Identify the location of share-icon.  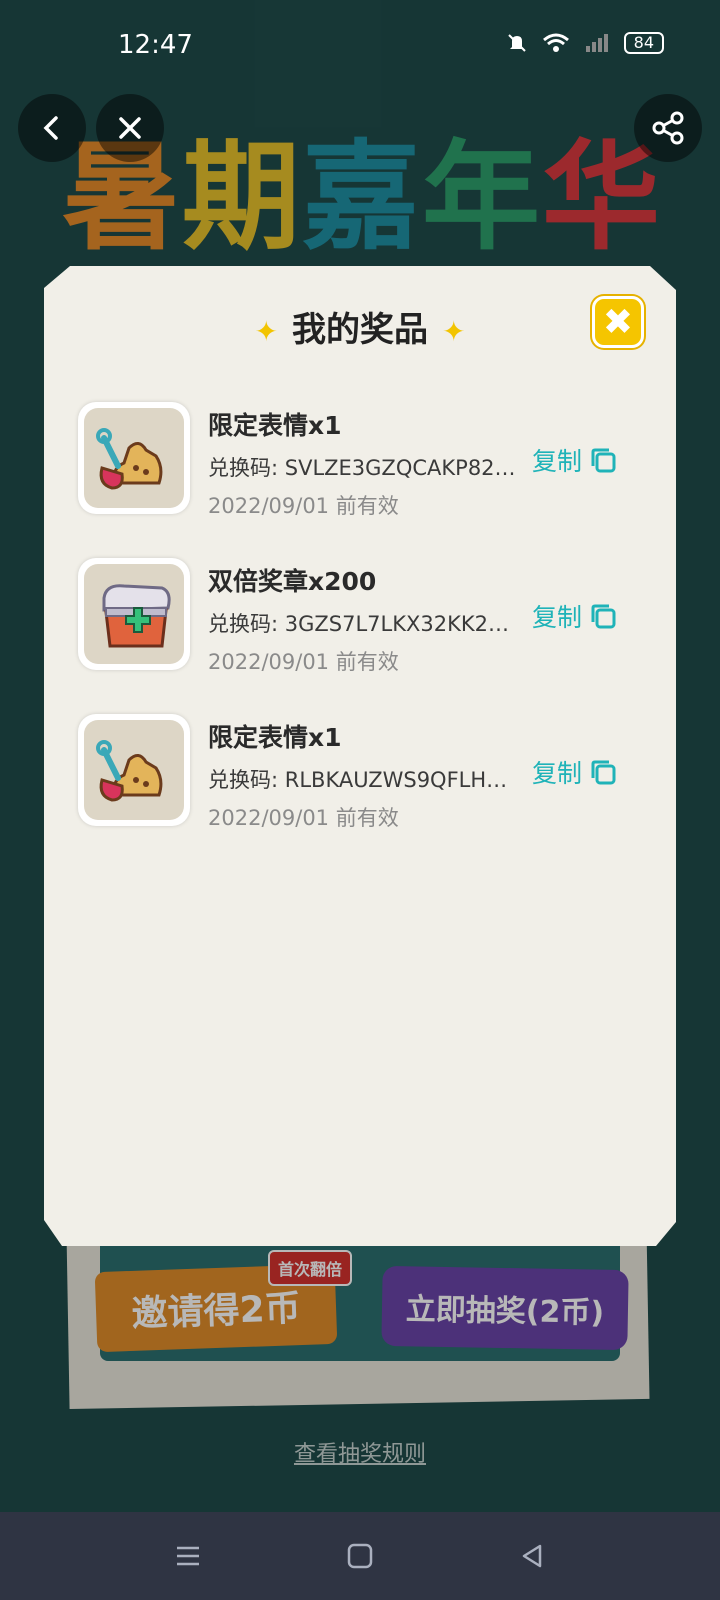
(668, 128).